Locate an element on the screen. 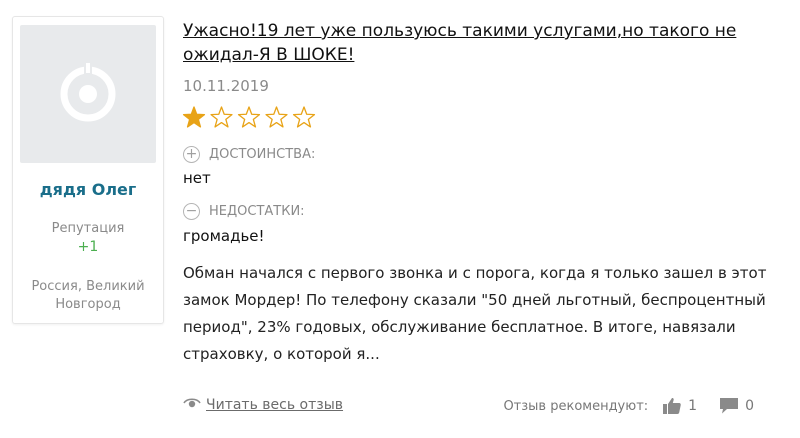 Image resolution: width=800 pixels, height=438 pixels. recommend-label: Отзыв рекомендуют: is located at coordinates (576, 406).